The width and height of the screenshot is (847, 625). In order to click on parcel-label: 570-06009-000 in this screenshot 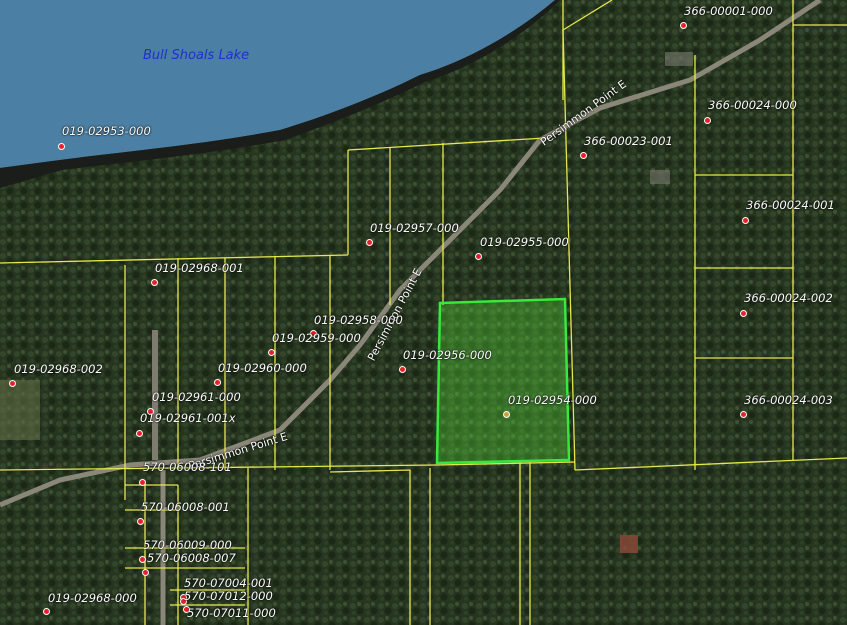, I will do `click(187, 545)`.